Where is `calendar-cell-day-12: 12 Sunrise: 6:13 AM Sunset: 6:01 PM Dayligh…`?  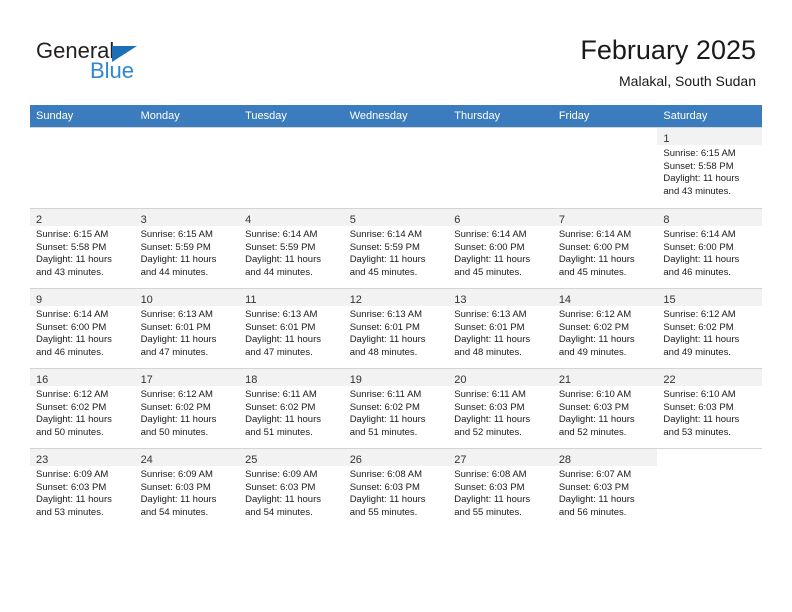
calendar-cell-day-12: 12 Sunrise: 6:13 AM Sunset: 6:01 PM Dayligh… is located at coordinates (396, 328).